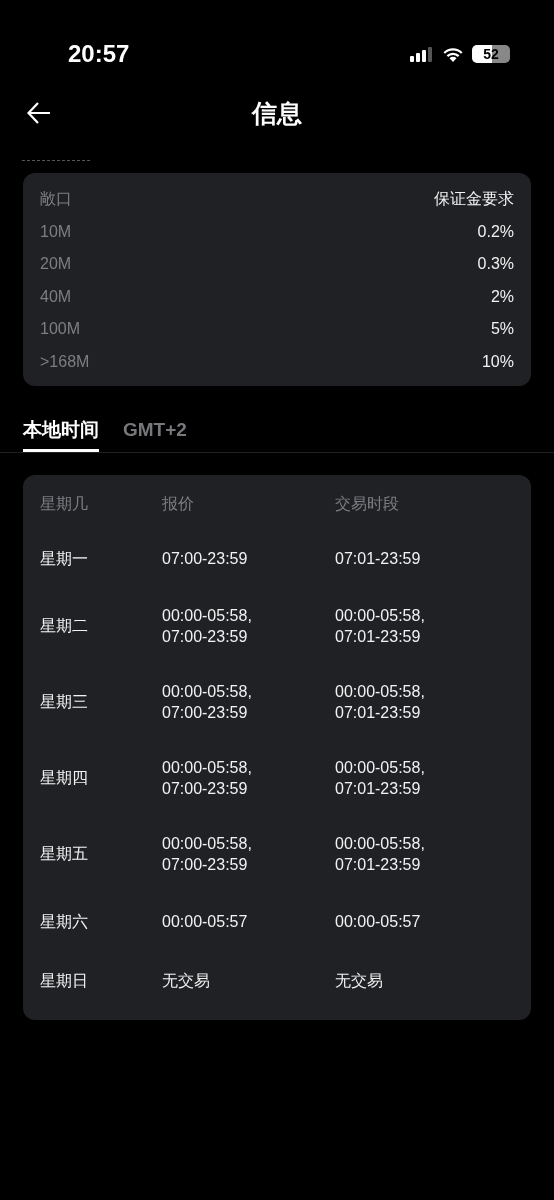 The width and height of the screenshot is (554, 1200). Describe the element at coordinates (56, 264) in the screenshot. I see `table-cell-text: 20M` at that location.